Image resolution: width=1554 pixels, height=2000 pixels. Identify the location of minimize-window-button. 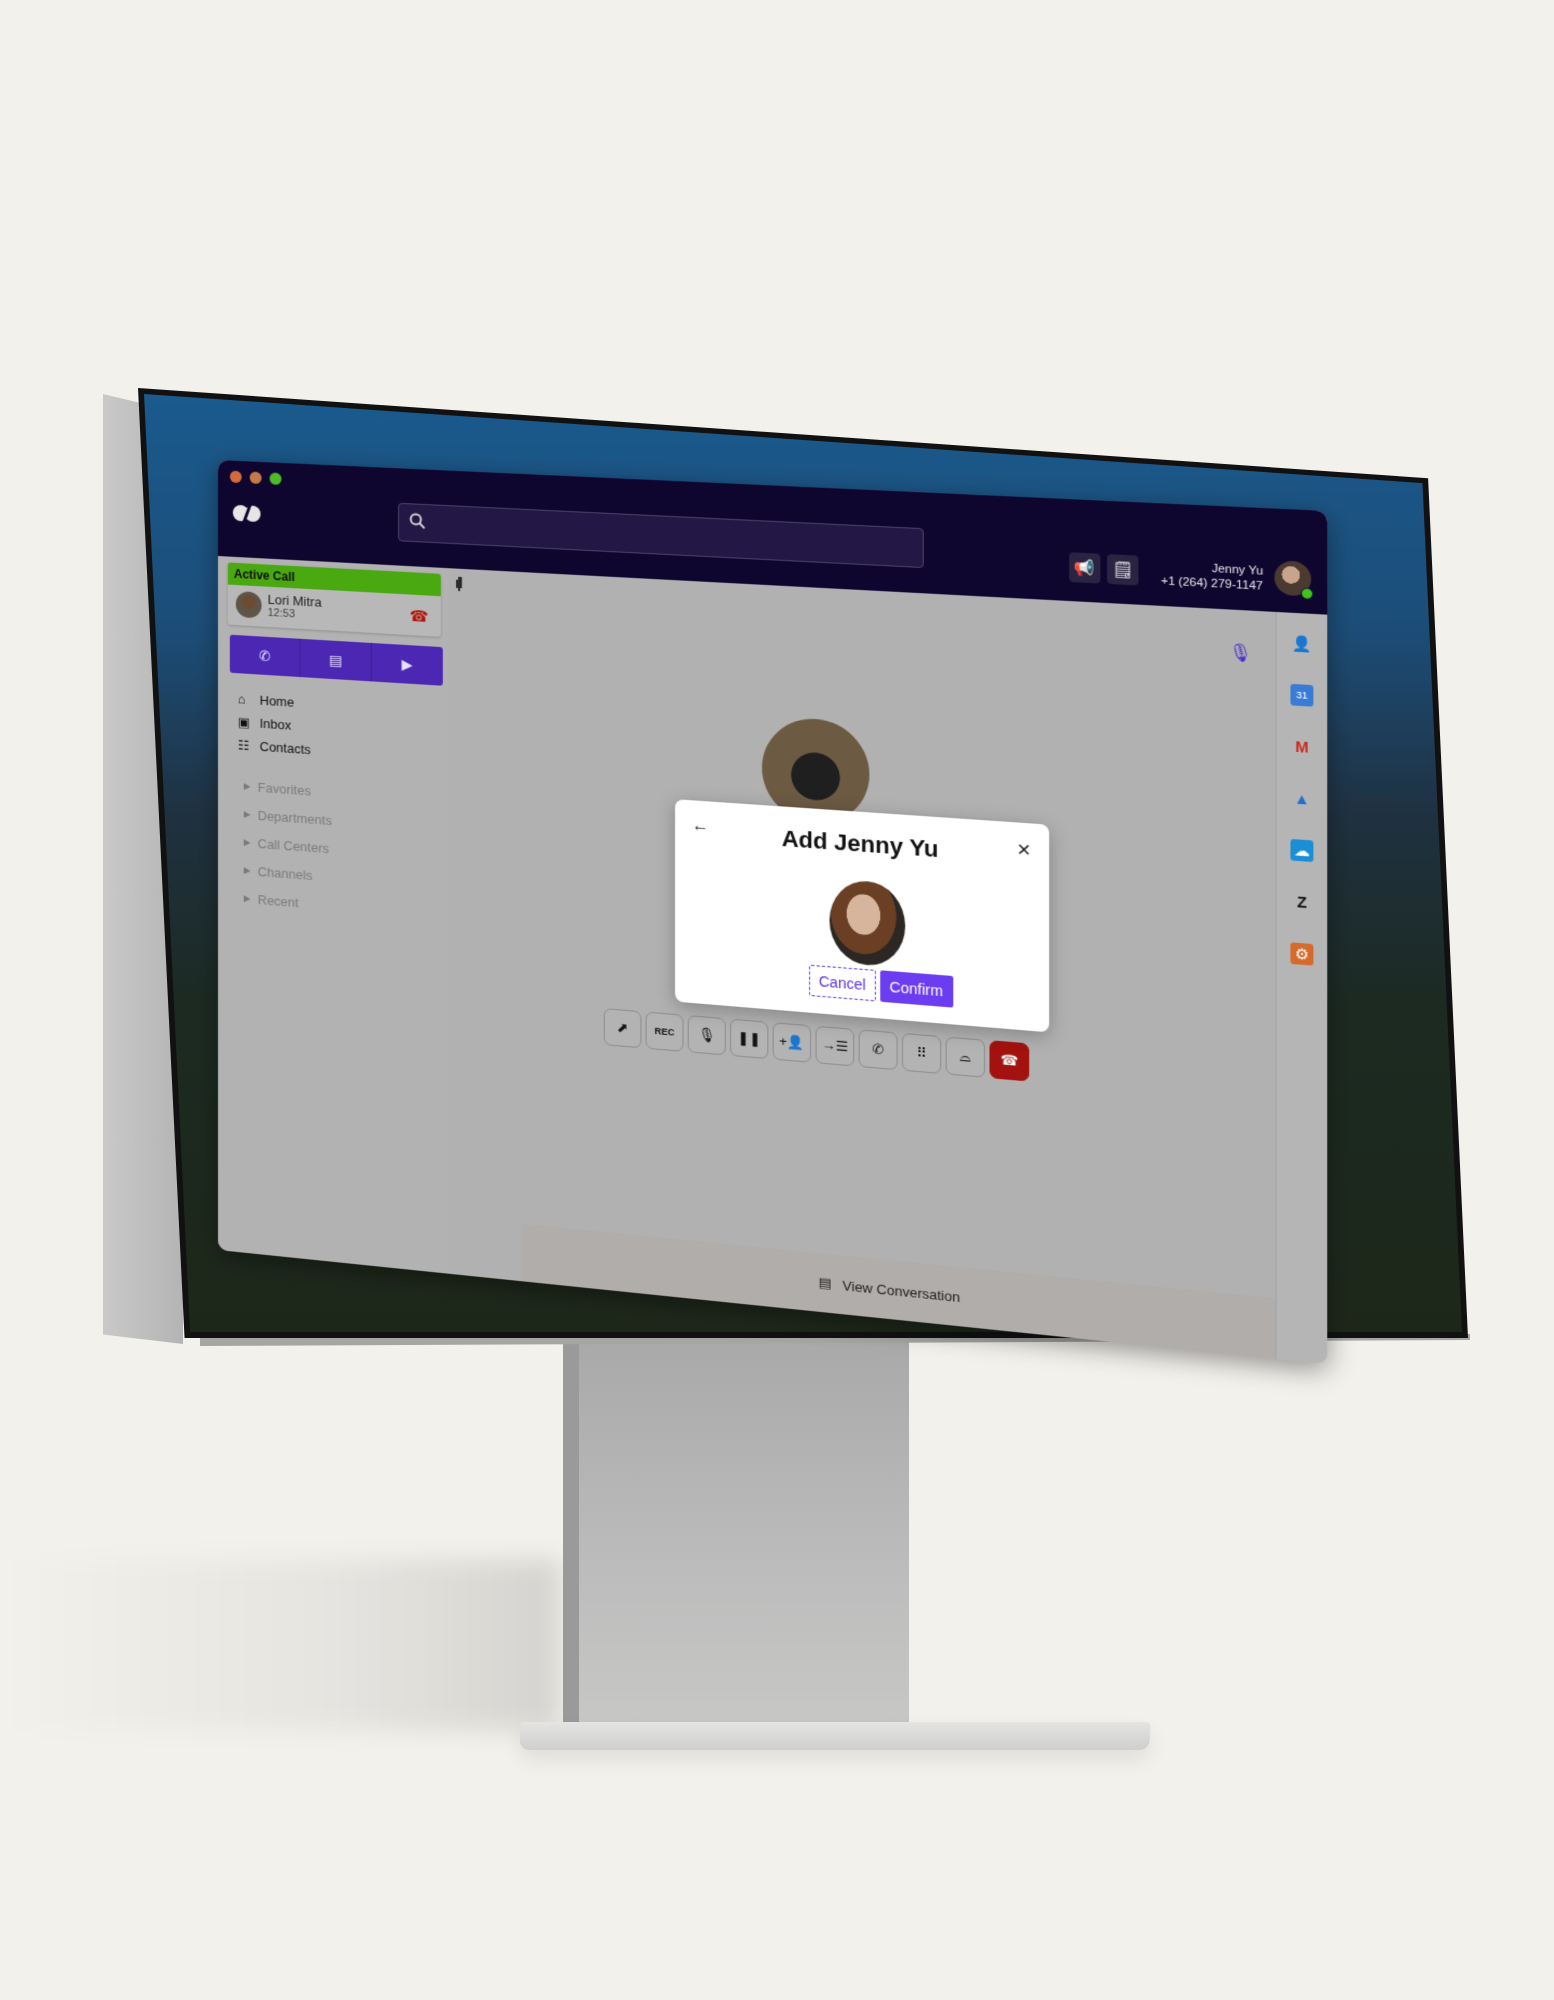
(255, 478).